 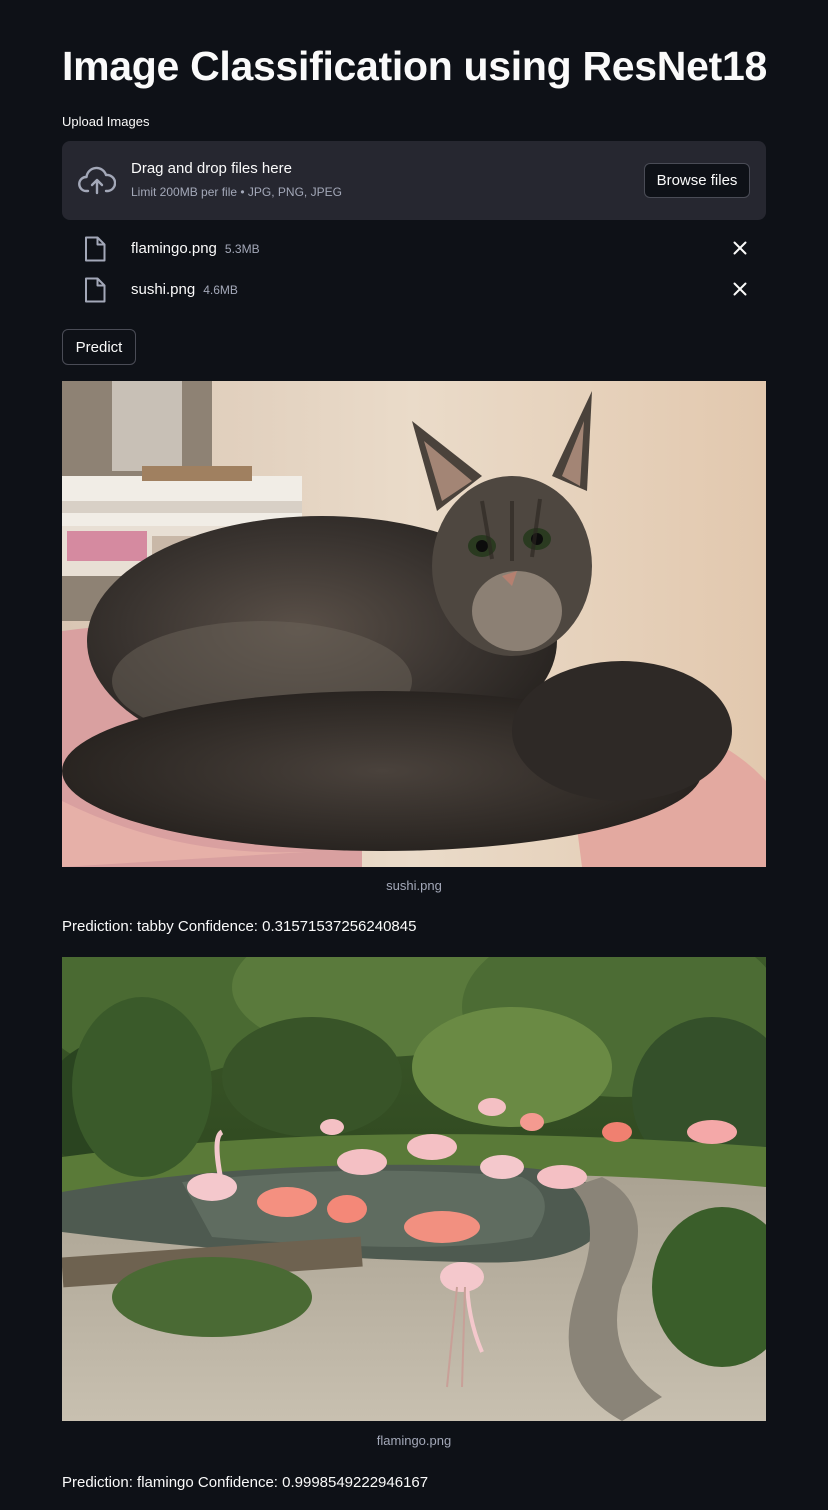 I want to click on browse-files-button: Browse files, so click(x=697, y=180).